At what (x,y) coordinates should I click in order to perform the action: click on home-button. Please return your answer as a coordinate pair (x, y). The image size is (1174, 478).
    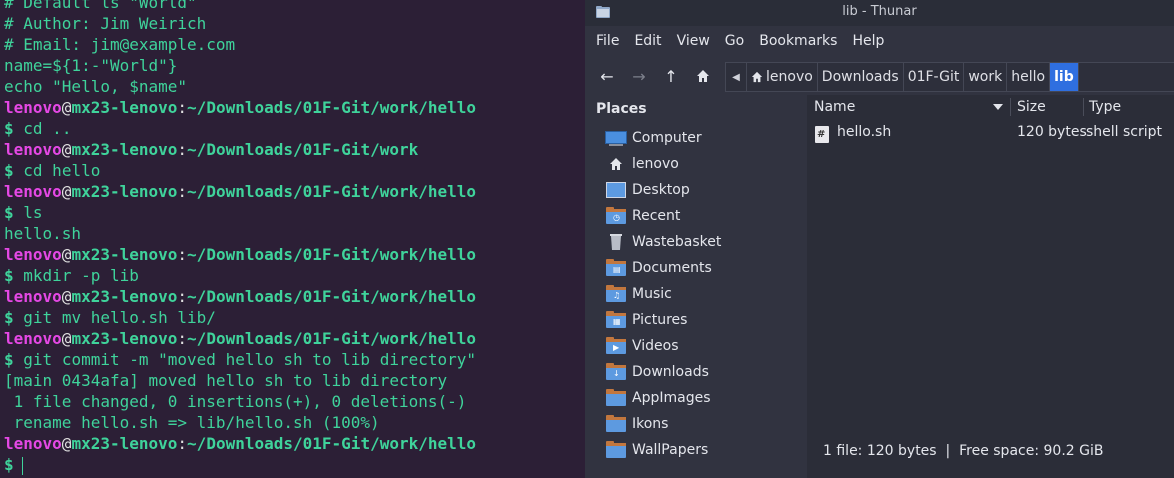
    Looking at the image, I should click on (703, 76).